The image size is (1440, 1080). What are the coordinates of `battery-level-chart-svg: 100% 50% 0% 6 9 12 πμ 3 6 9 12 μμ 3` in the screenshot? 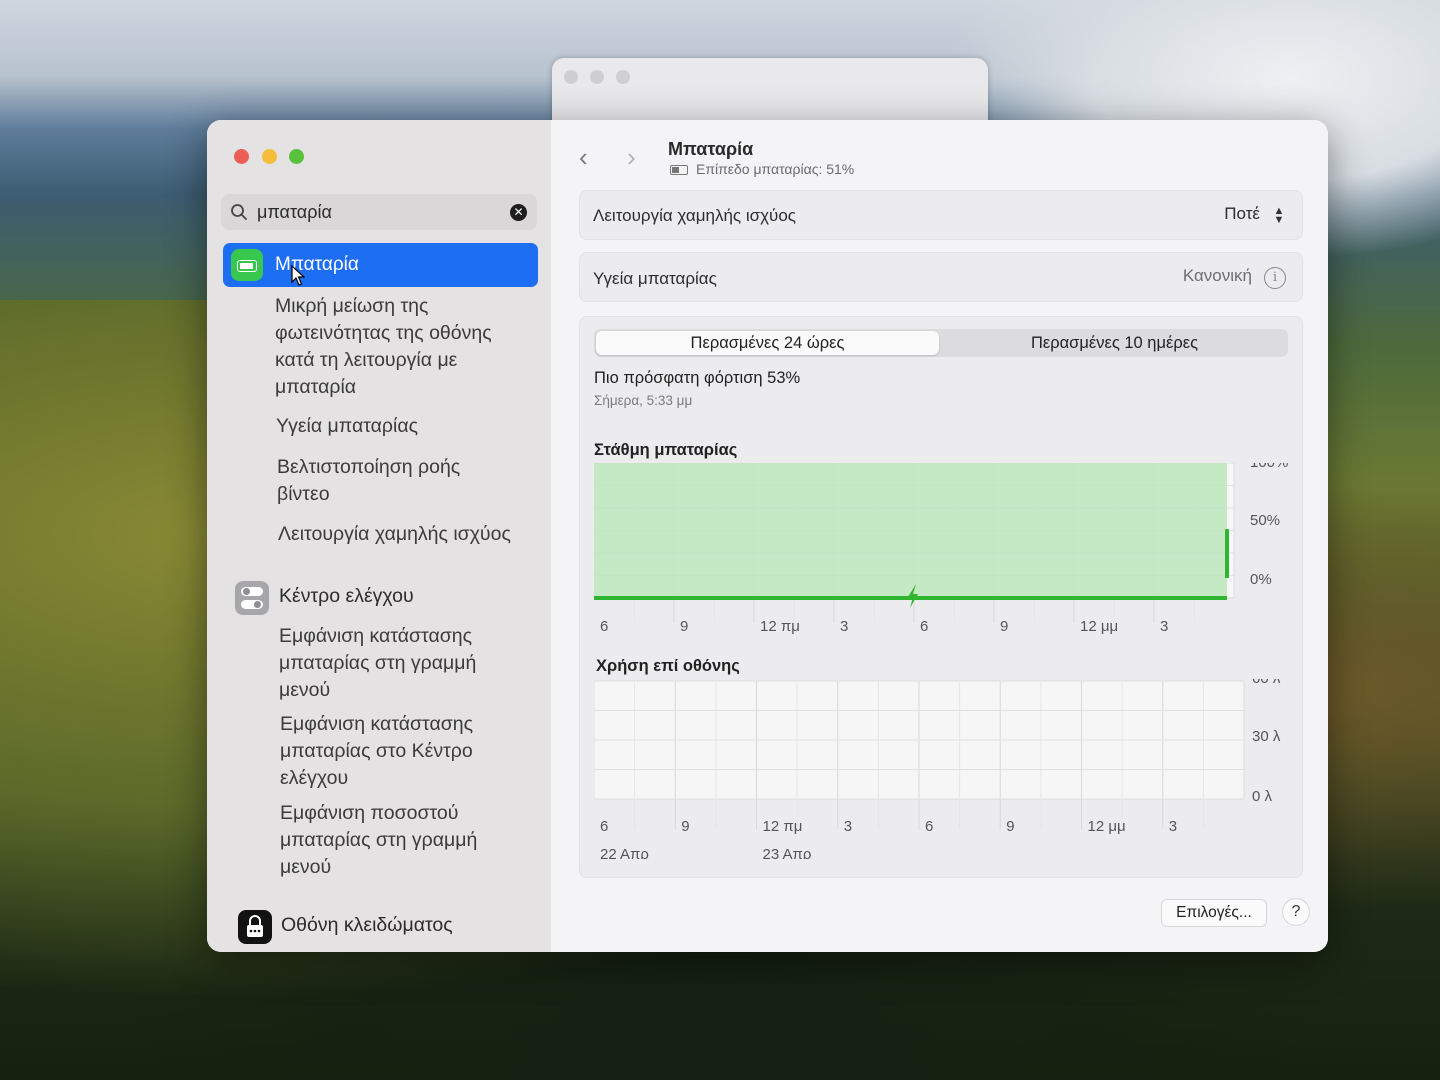 It's located at (941, 549).